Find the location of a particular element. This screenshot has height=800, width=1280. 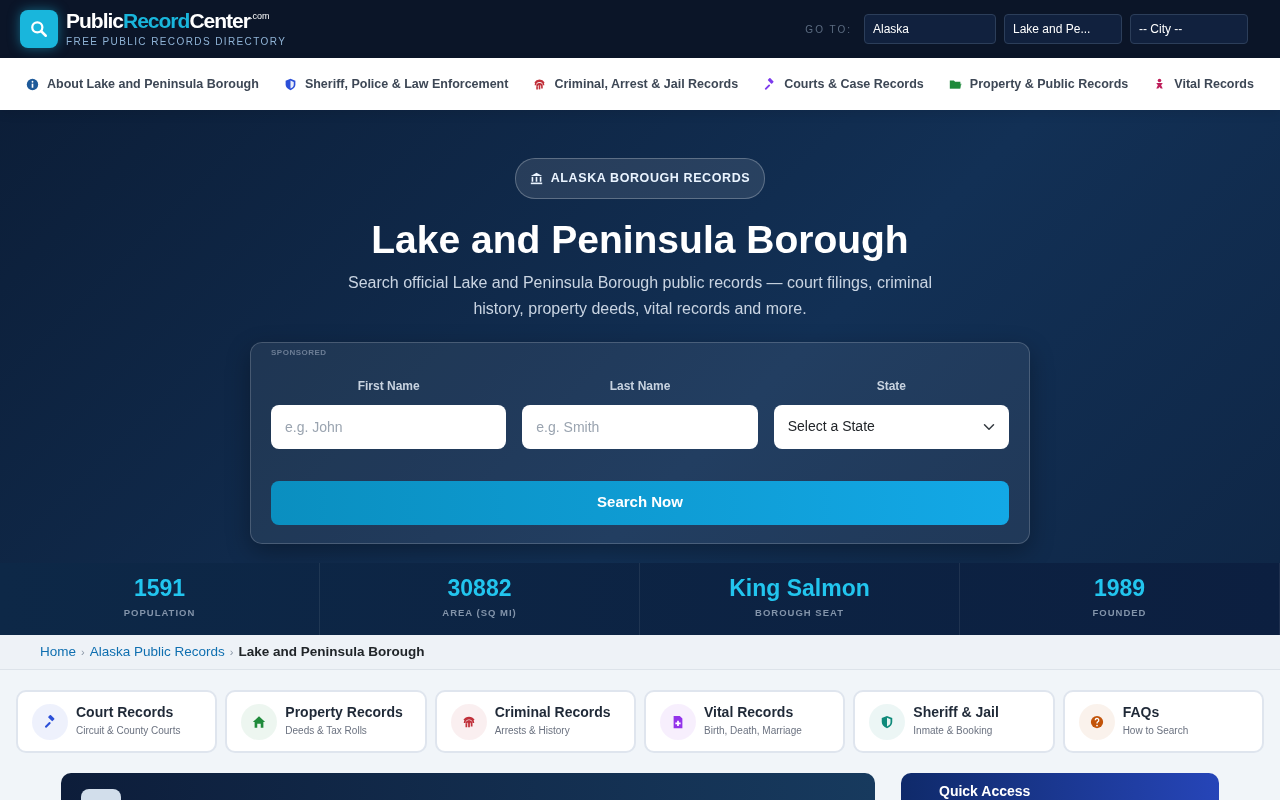

stat-label: AREA (SQ MI) is located at coordinates (479, 613).